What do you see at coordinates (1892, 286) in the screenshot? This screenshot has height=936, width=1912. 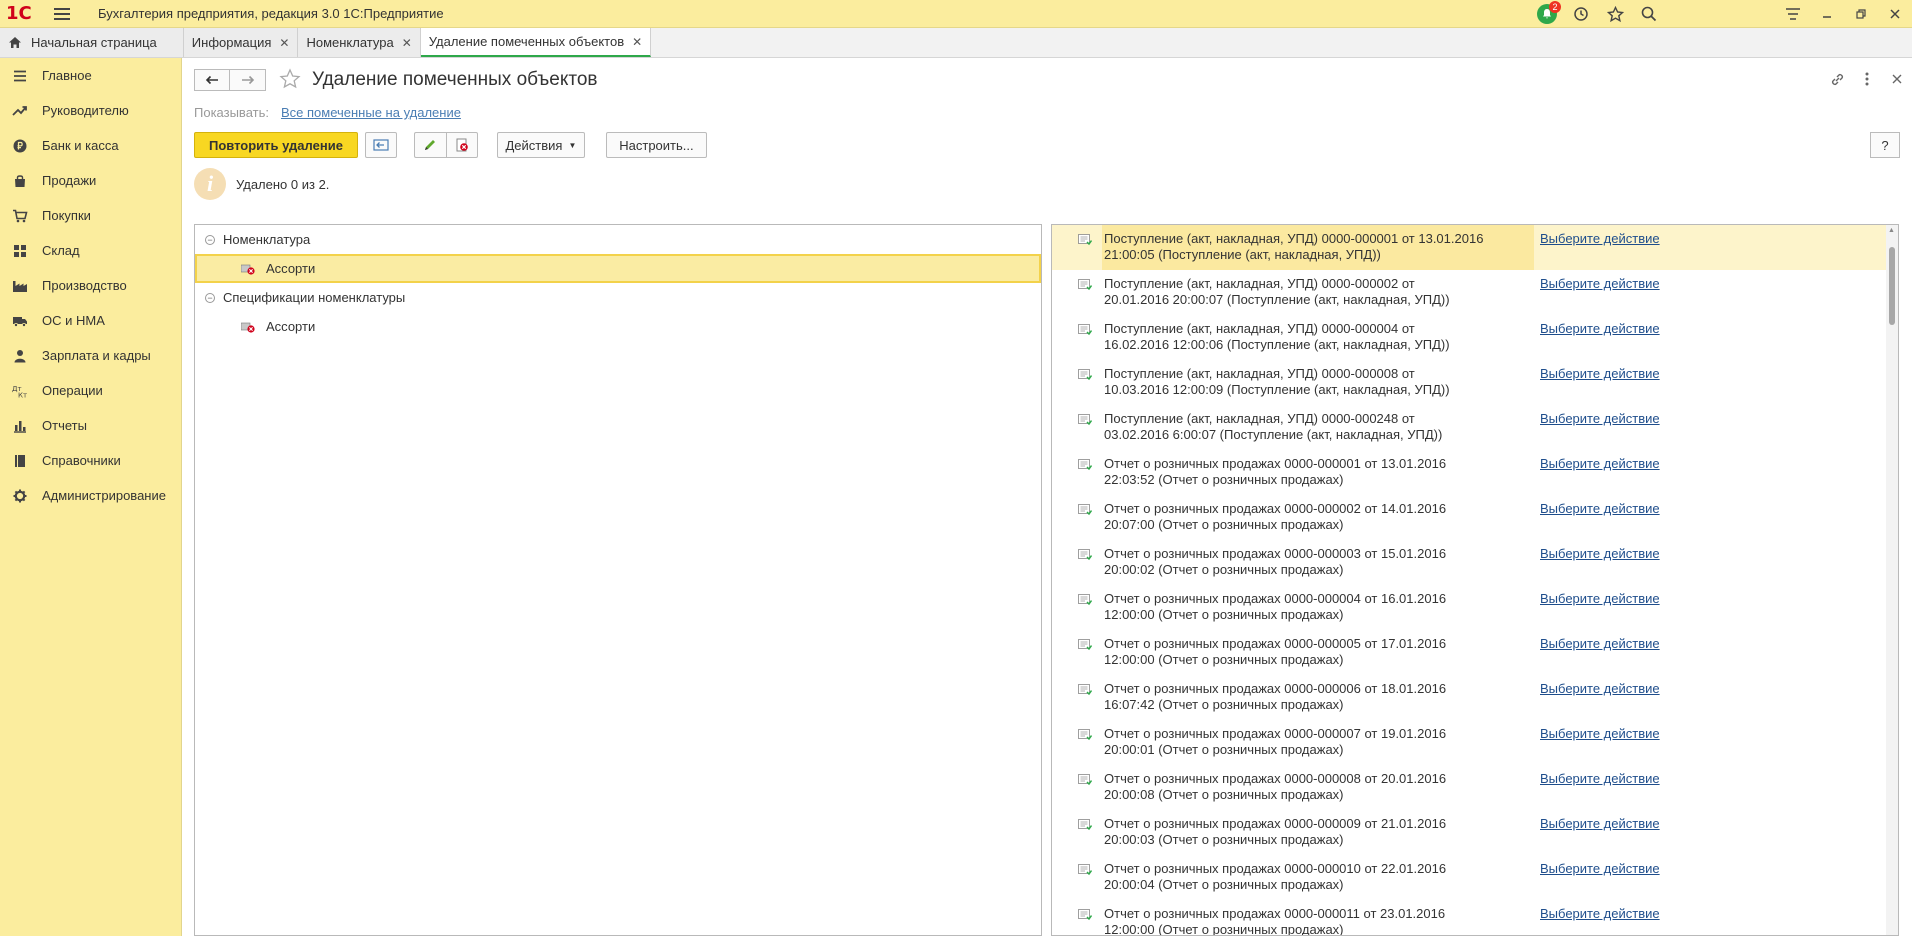 I see `scroll-thumb` at bounding box center [1892, 286].